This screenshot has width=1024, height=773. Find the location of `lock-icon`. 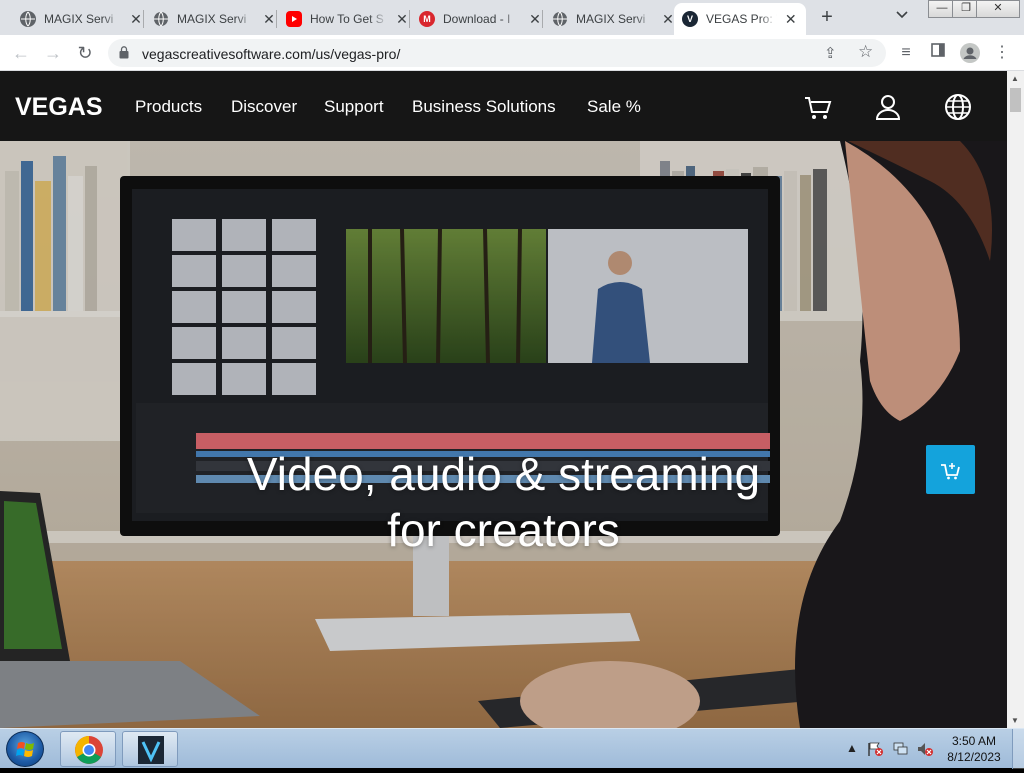

lock-icon is located at coordinates (124, 52).